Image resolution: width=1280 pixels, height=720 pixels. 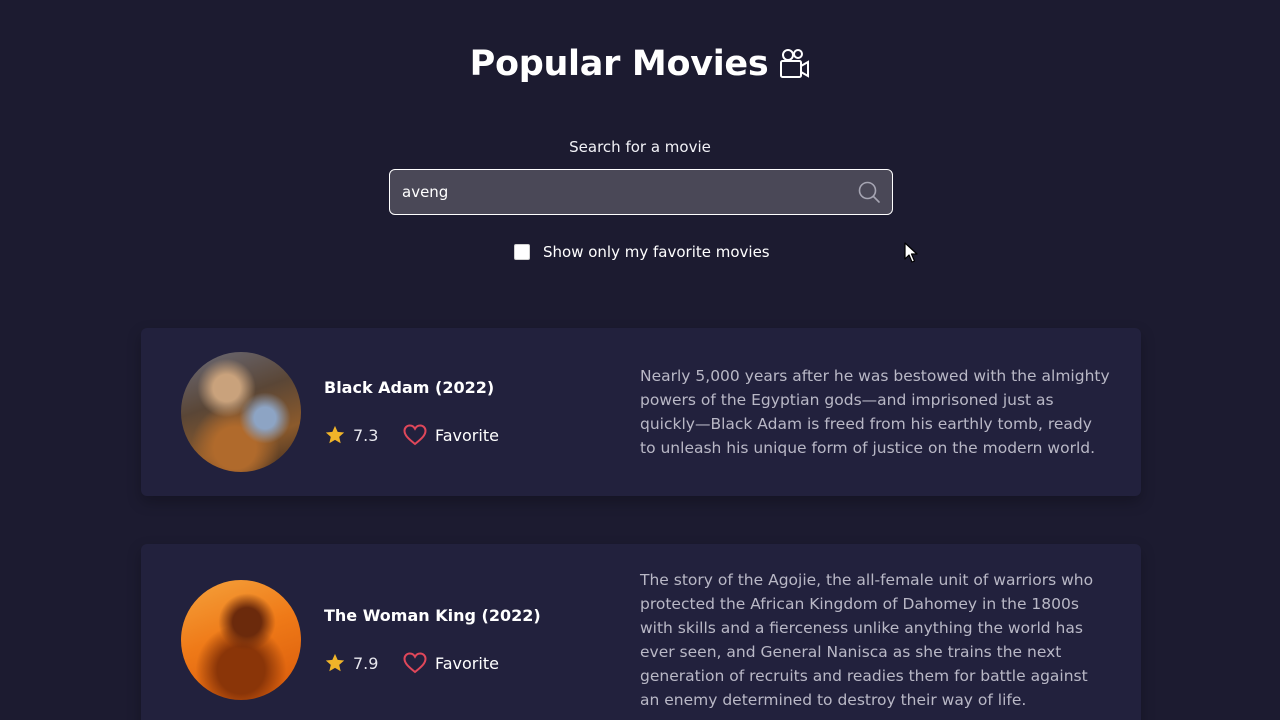 What do you see at coordinates (432, 615) in the screenshot?
I see `movie-title: The Woman King (2022)` at bounding box center [432, 615].